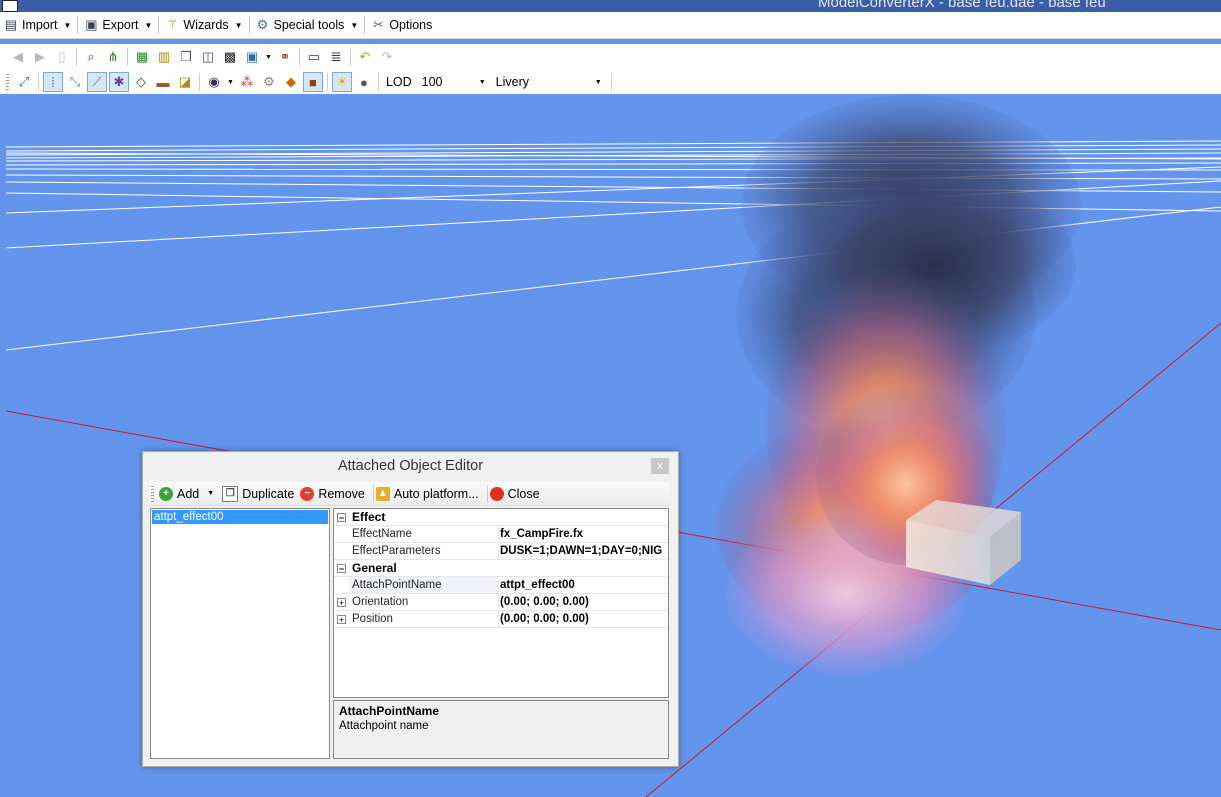 The width and height of the screenshot is (1221, 797). I want to click on back-arrow-icon: ◀, so click(18, 57).